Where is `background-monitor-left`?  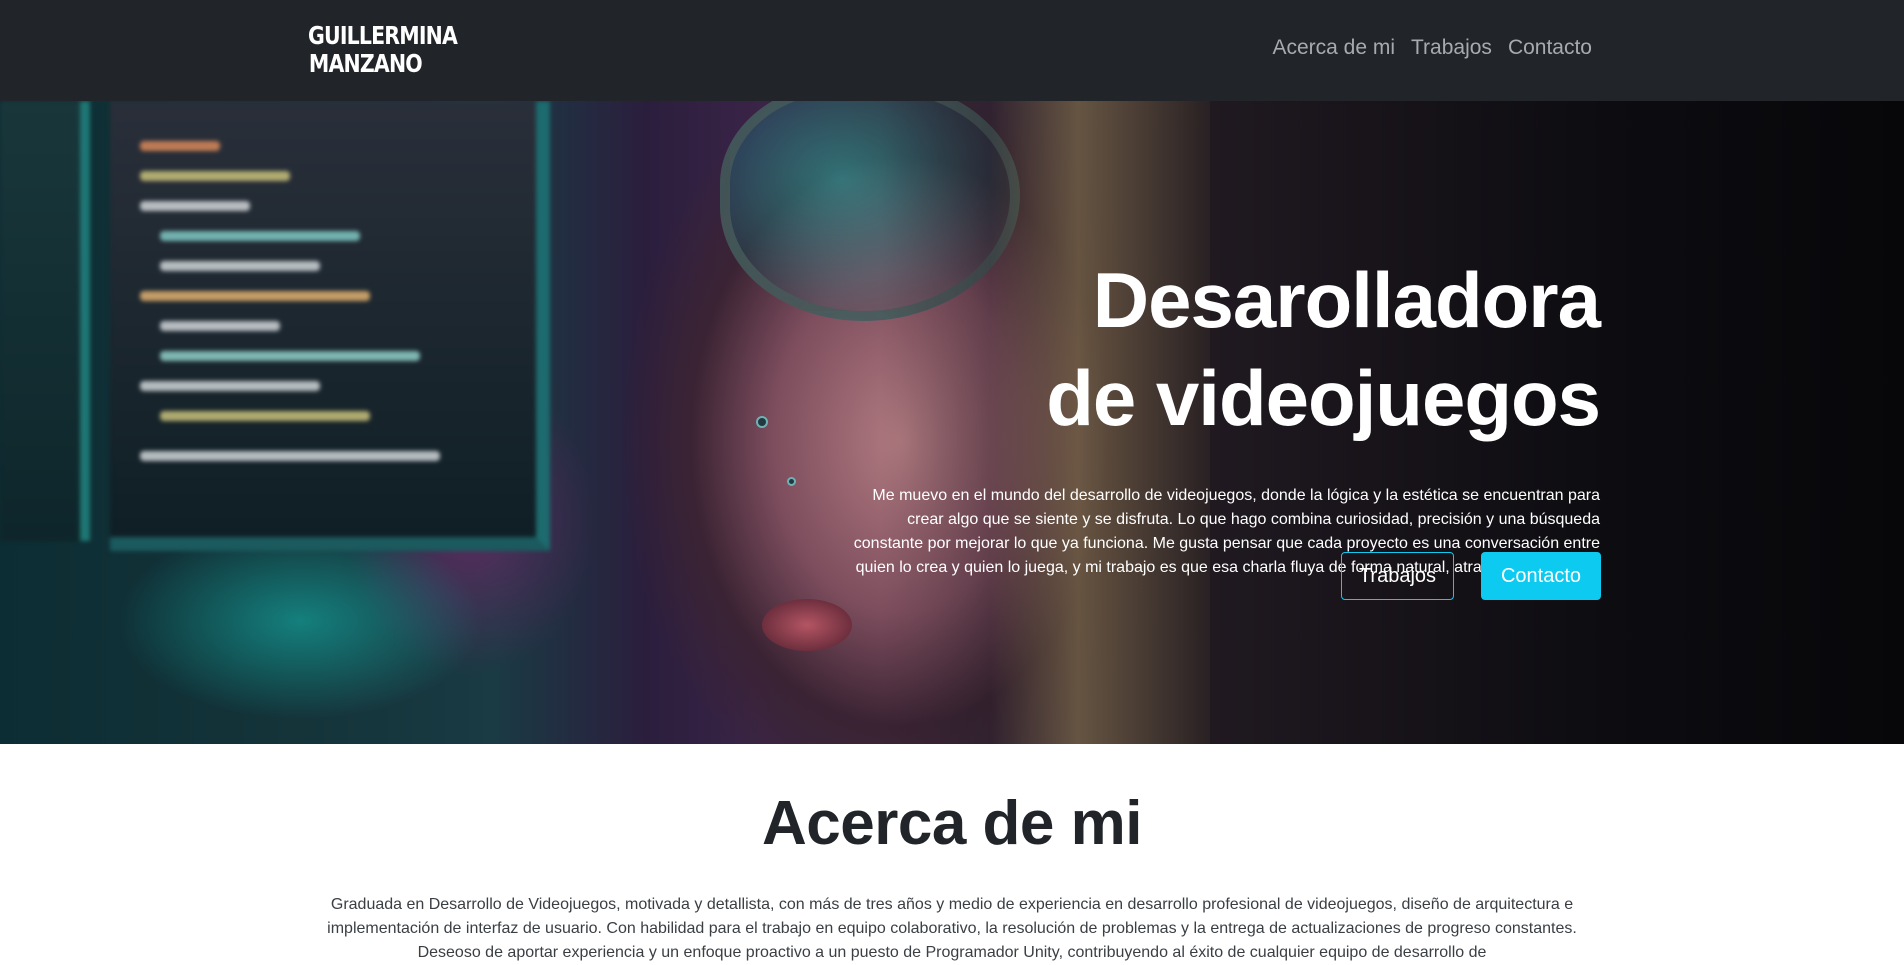 background-monitor-left is located at coordinates (45, 321).